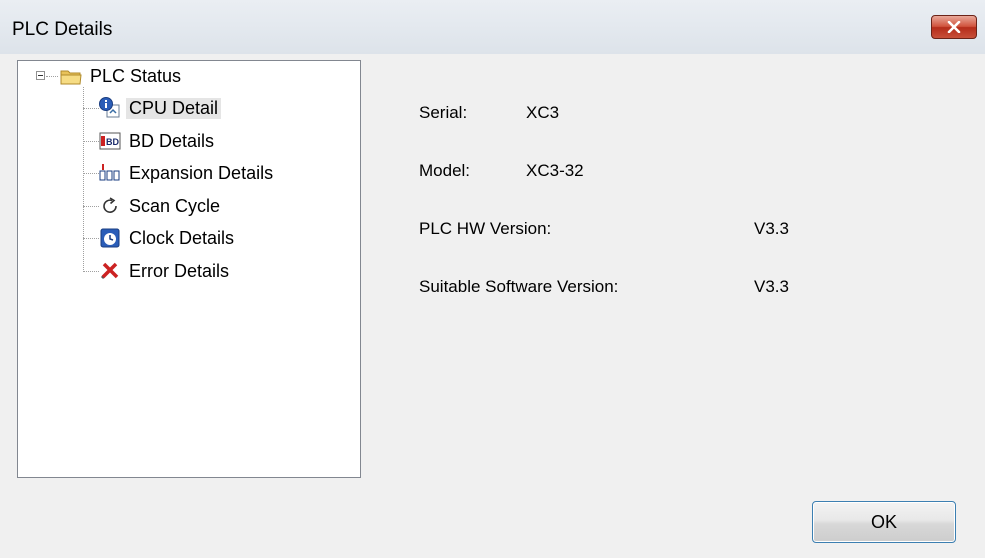 This screenshot has height=558, width=985. What do you see at coordinates (443, 112) in the screenshot?
I see `serial-label: Serial:` at bounding box center [443, 112].